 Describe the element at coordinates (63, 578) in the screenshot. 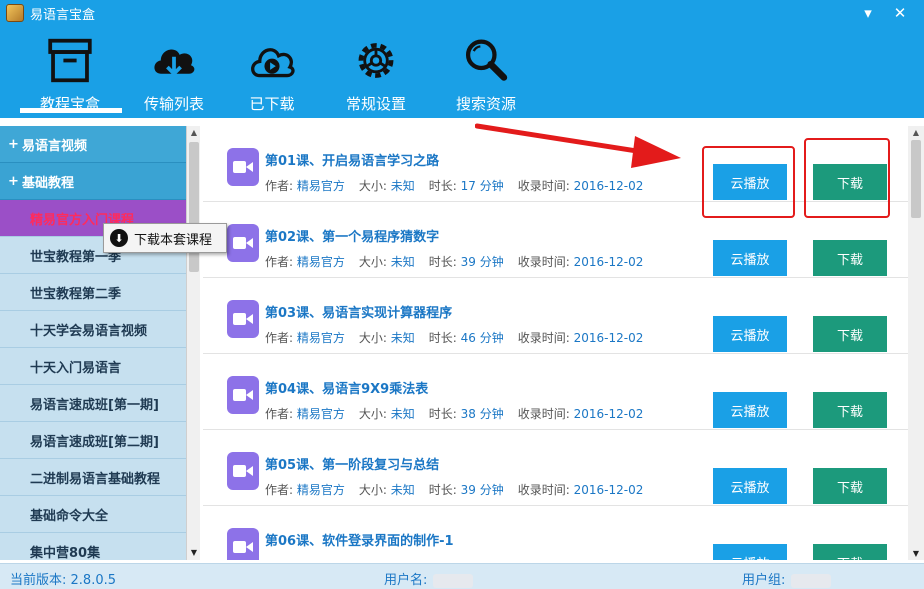

I see `version-info: 当前版本: 2.8.0.5` at that location.